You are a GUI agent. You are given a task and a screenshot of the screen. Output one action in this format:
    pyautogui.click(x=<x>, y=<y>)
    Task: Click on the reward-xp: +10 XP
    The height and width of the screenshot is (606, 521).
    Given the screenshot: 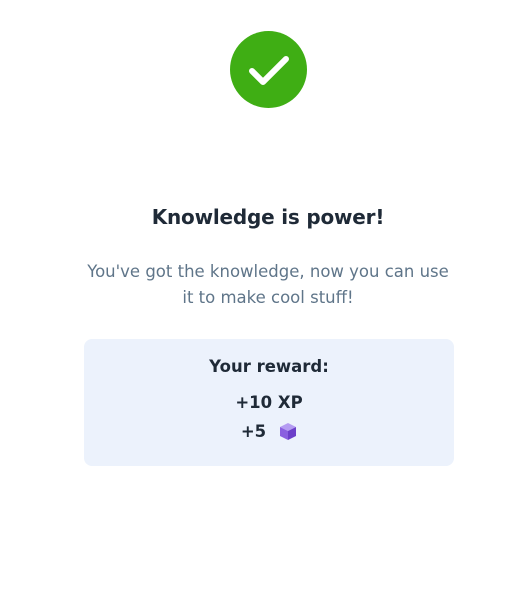 What is the action you would take?
    pyautogui.click(x=269, y=402)
    